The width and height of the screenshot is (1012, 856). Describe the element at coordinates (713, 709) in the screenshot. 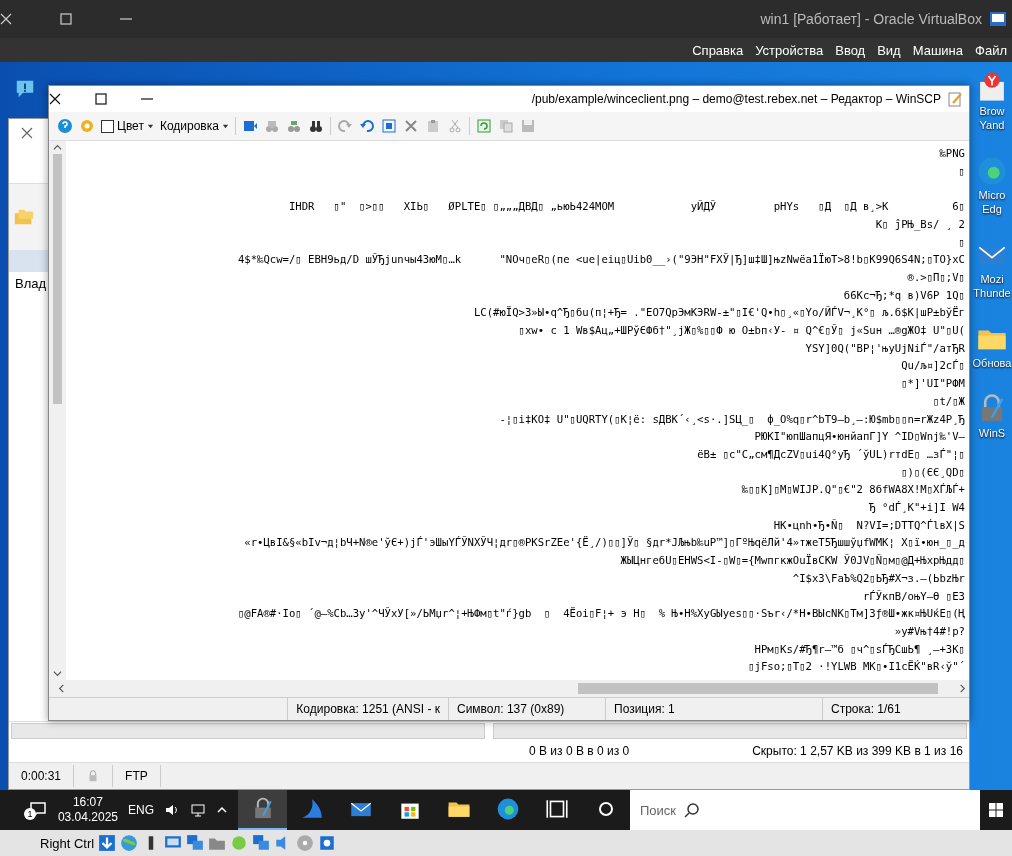

I see `status-field: Позиция: 1` at that location.